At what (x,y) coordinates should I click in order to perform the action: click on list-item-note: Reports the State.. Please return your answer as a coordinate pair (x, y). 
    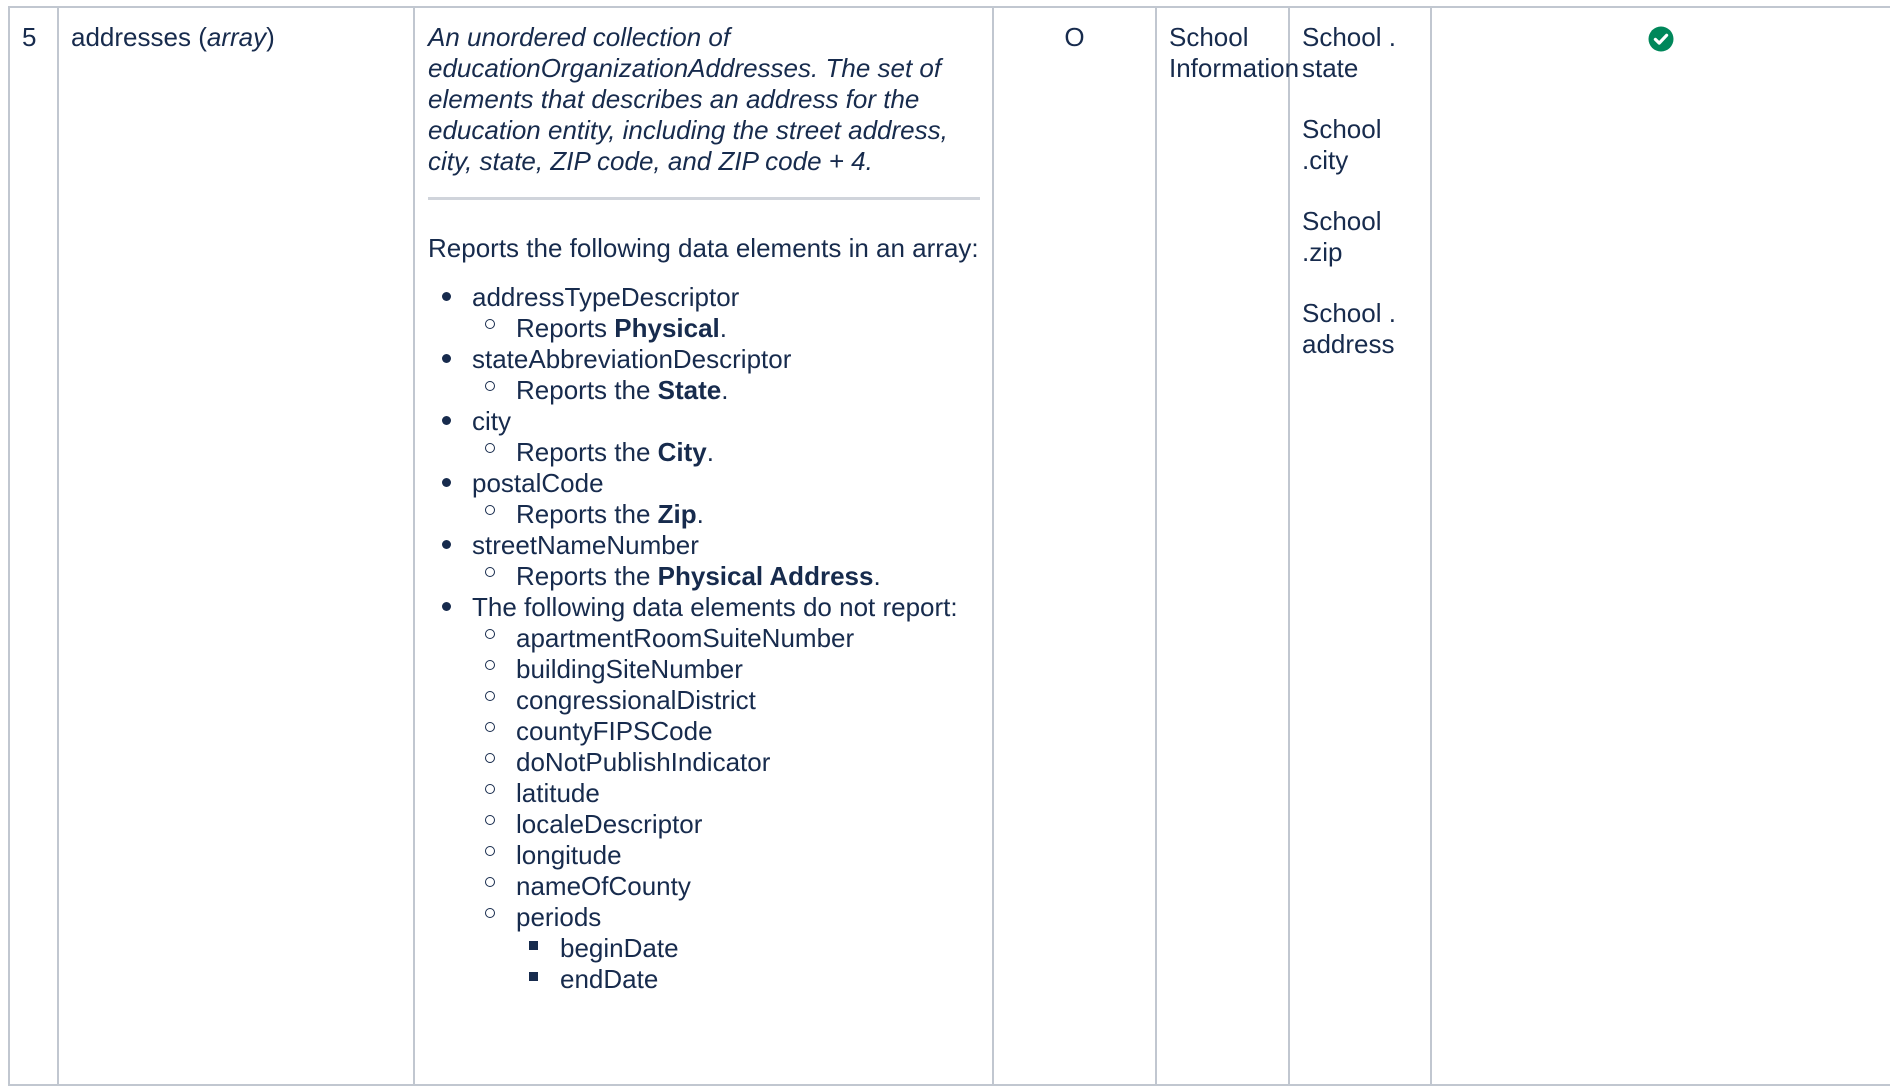
    Looking at the image, I should click on (726, 390).